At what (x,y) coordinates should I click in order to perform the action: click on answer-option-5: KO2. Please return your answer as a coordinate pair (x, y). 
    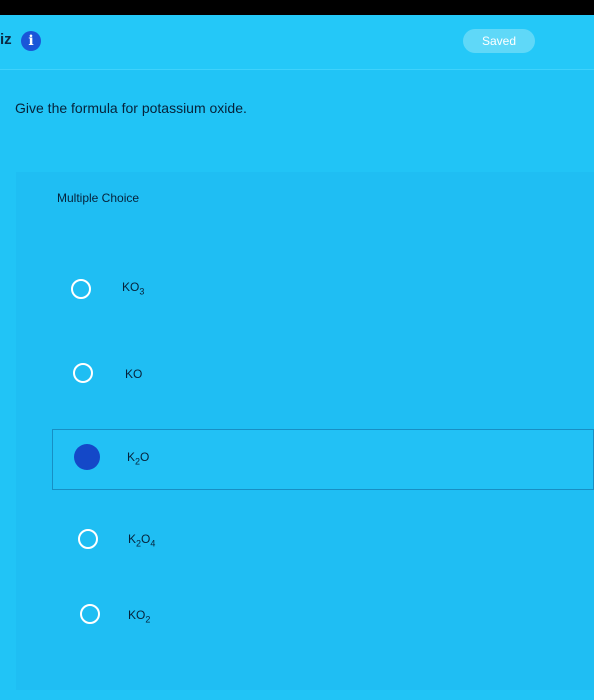
    Looking at the image, I should click on (323, 616).